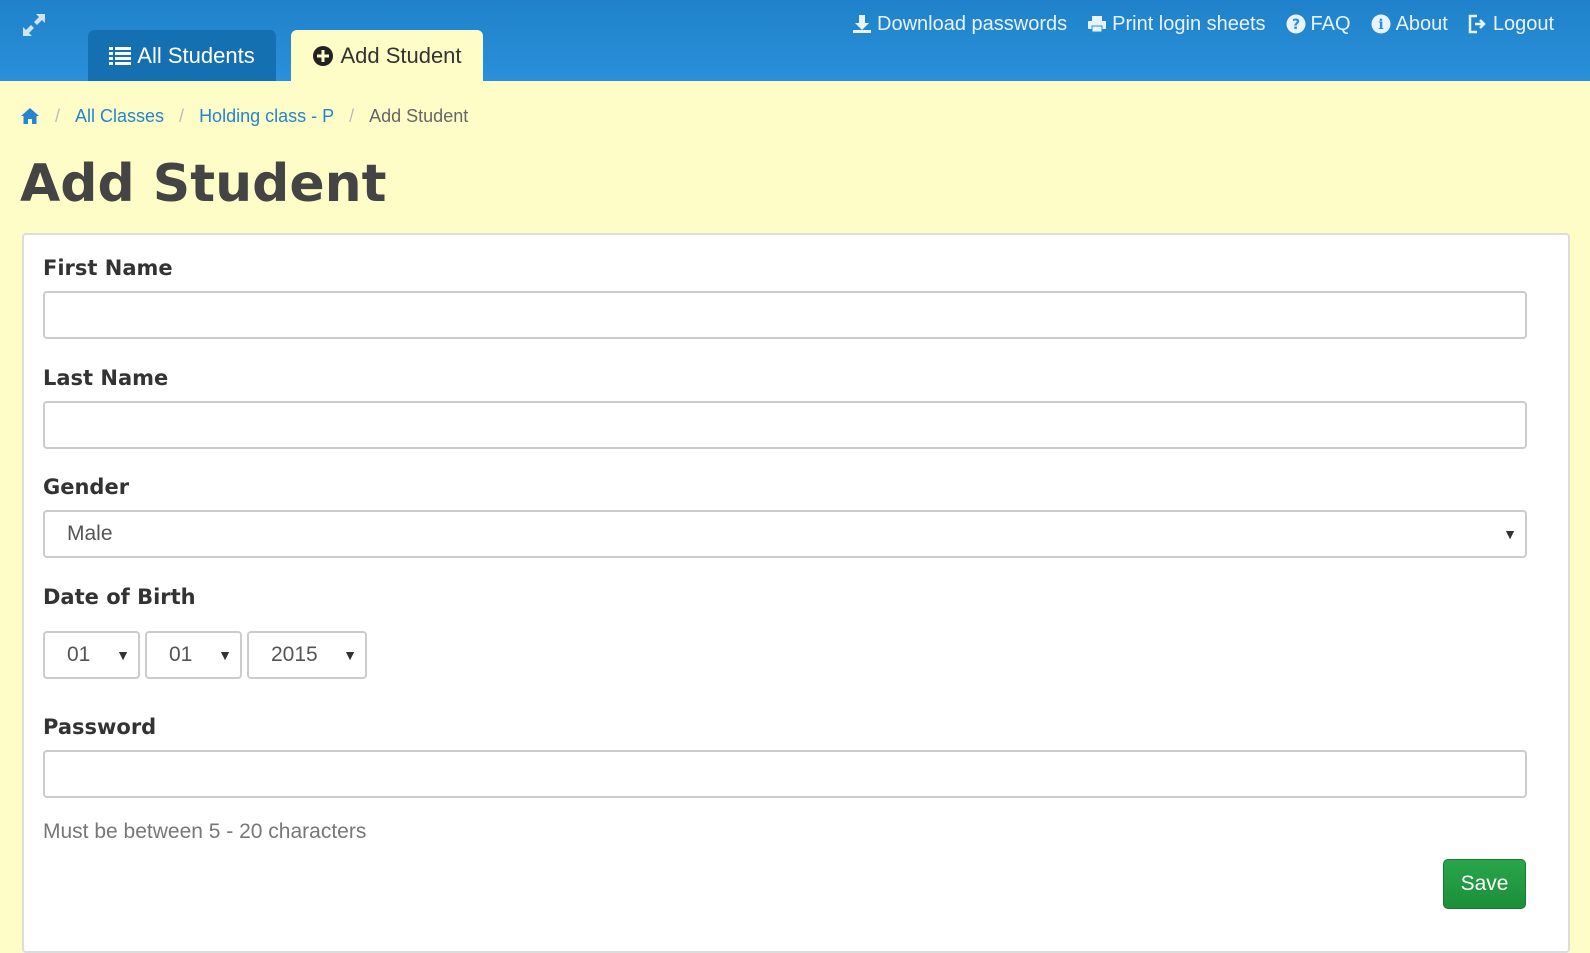 The width and height of the screenshot is (1590, 953). I want to click on dob-day-select: 01 ▼, so click(91, 655).